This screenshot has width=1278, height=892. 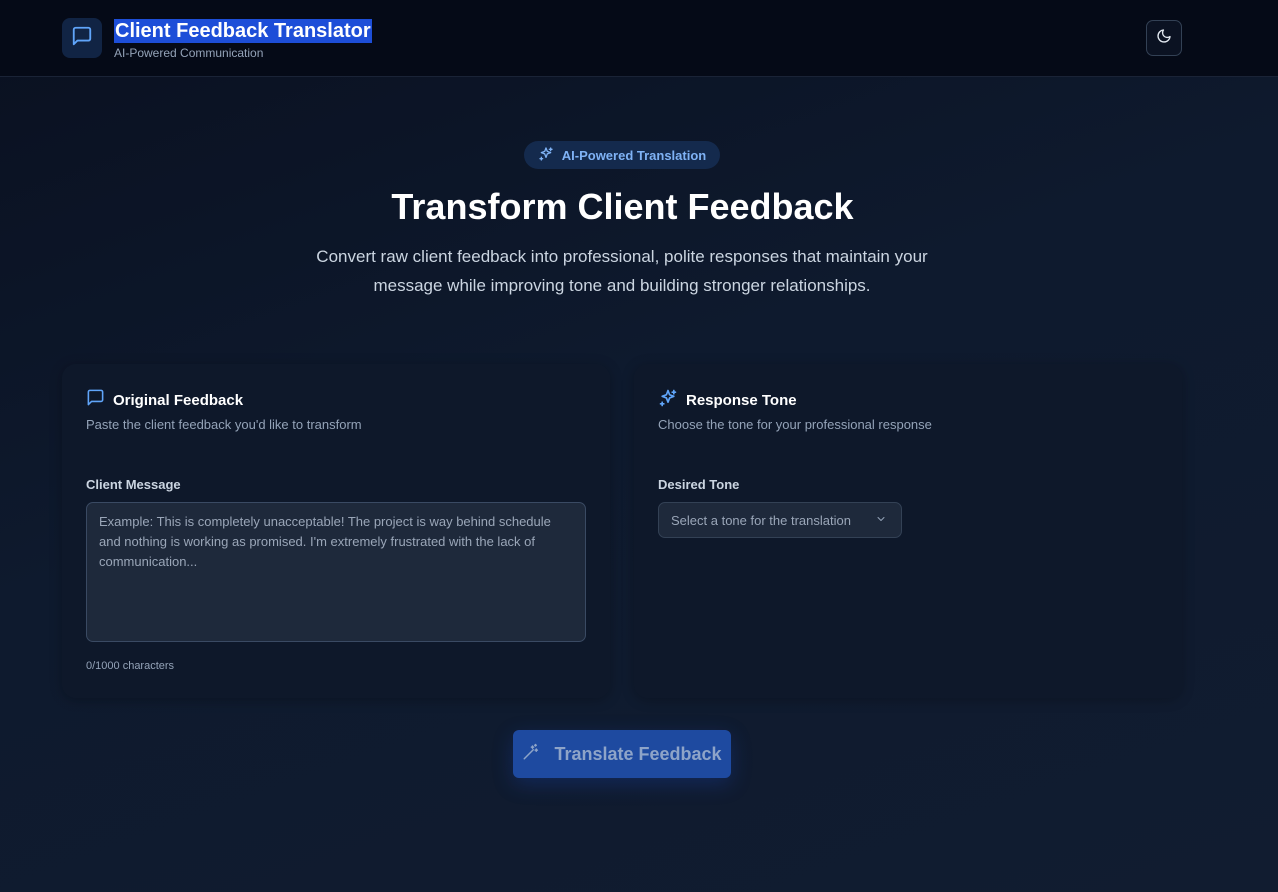 I want to click on app-logo, so click(x=82, y=38).